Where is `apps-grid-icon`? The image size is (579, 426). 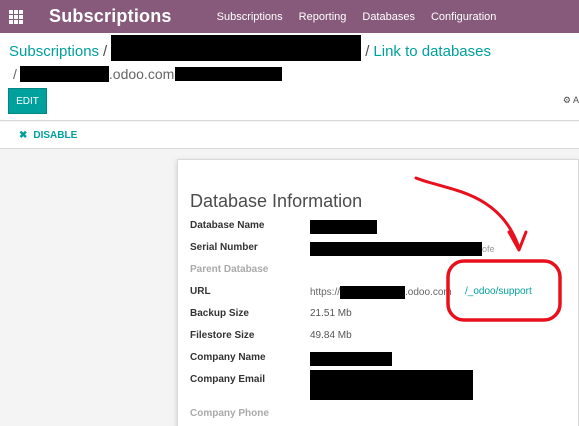 apps-grid-icon is located at coordinates (16, 16).